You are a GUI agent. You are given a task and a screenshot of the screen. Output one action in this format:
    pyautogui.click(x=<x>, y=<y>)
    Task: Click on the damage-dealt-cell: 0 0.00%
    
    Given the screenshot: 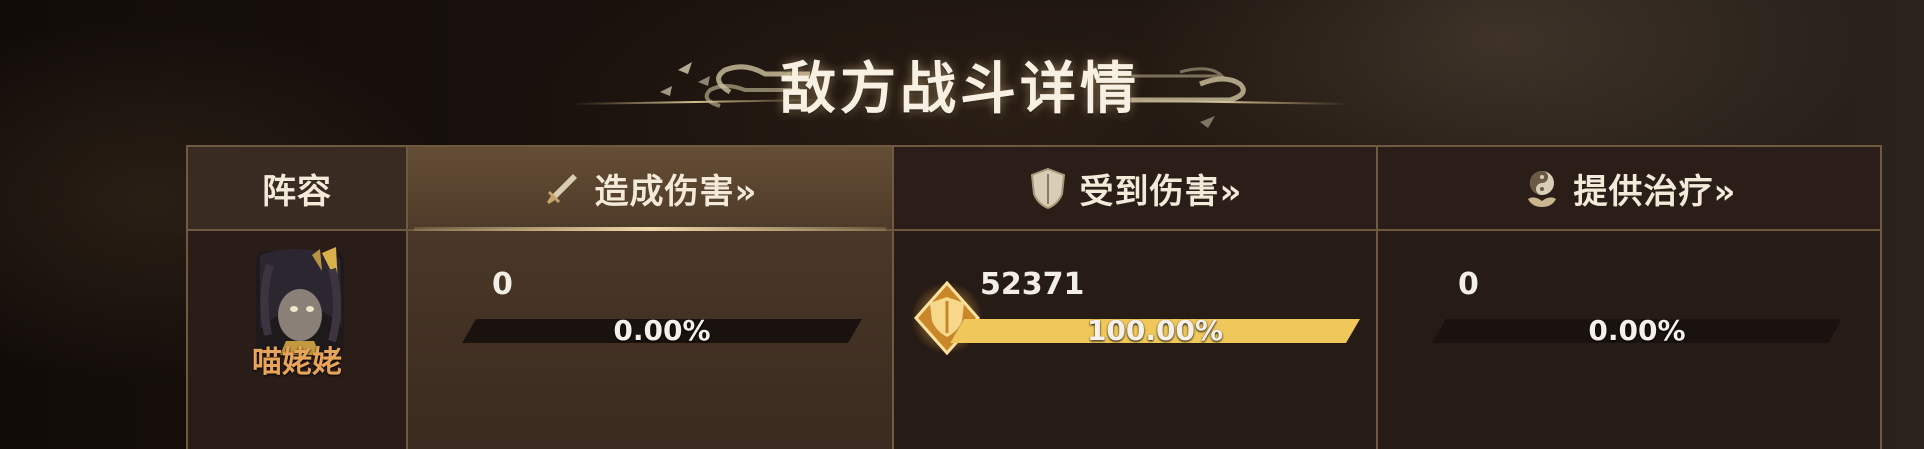 What is the action you would take?
    pyautogui.click(x=650, y=340)
    